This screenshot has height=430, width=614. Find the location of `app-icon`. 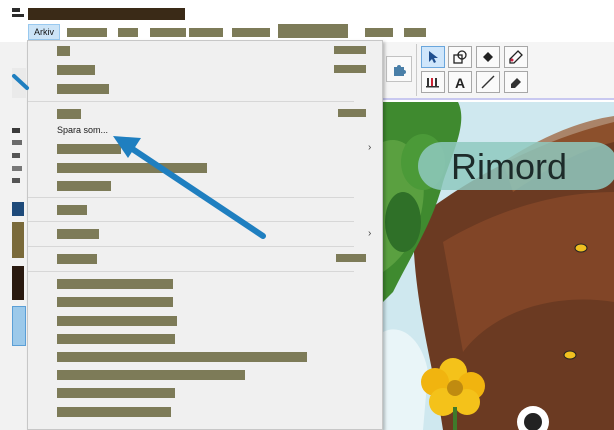

app-icon is located at coordinates (16, 10).